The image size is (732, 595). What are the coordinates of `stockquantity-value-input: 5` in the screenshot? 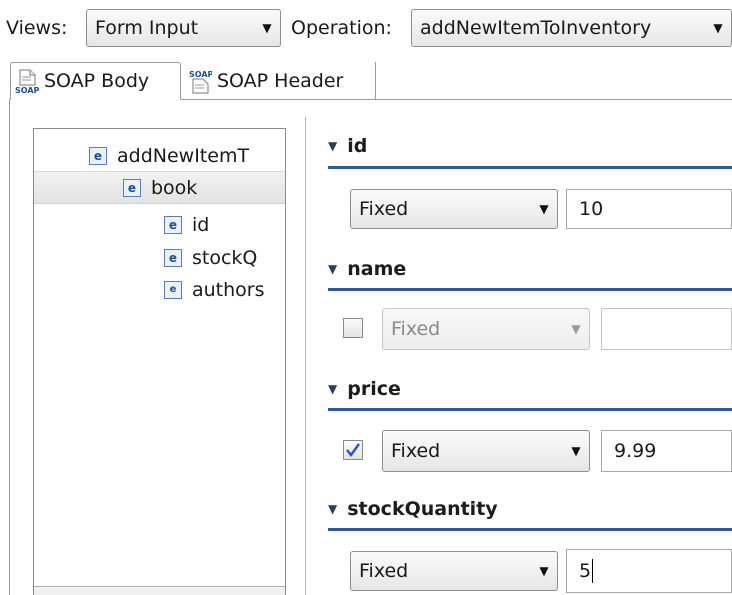 It's located at (649, 571).